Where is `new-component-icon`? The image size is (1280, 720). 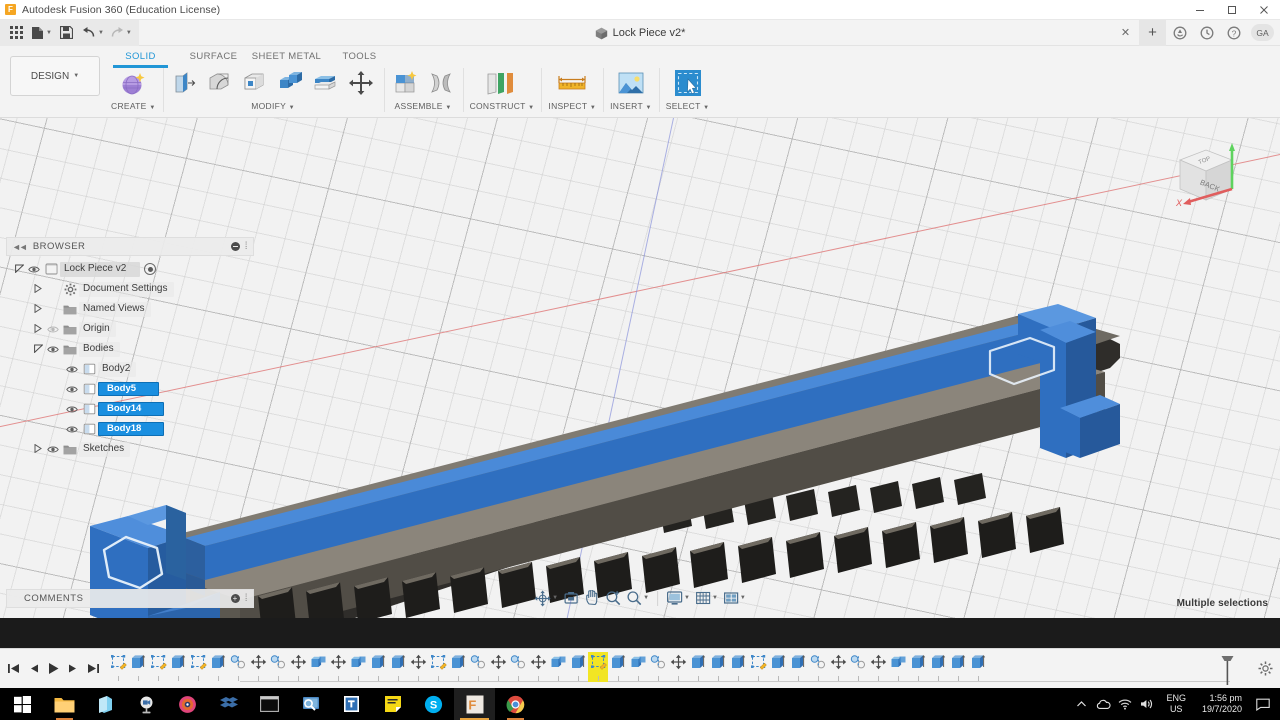
new-component-icon is located at coordinates (406, 83).